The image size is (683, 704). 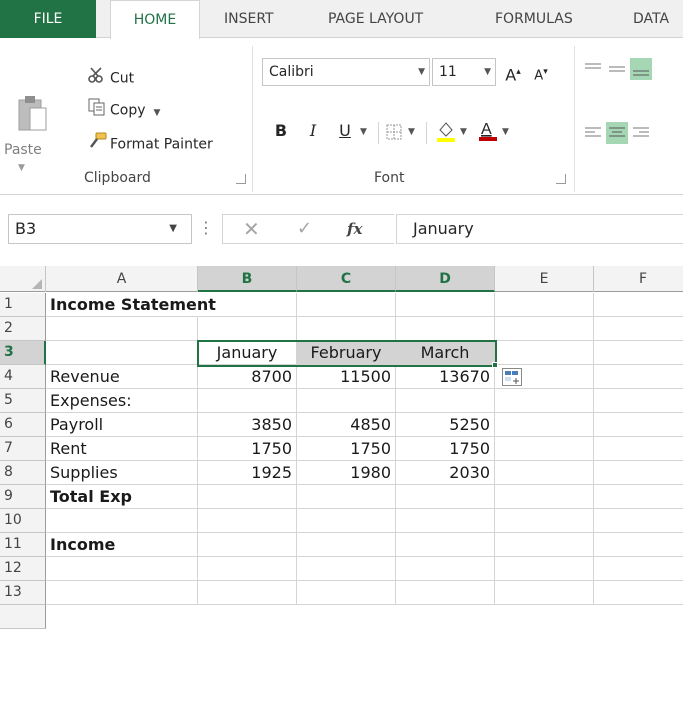 What do you see at coordinates (122, 377) in the screenshot?
I see `cell-a4: Revenue` at bounding box center [122, 377].